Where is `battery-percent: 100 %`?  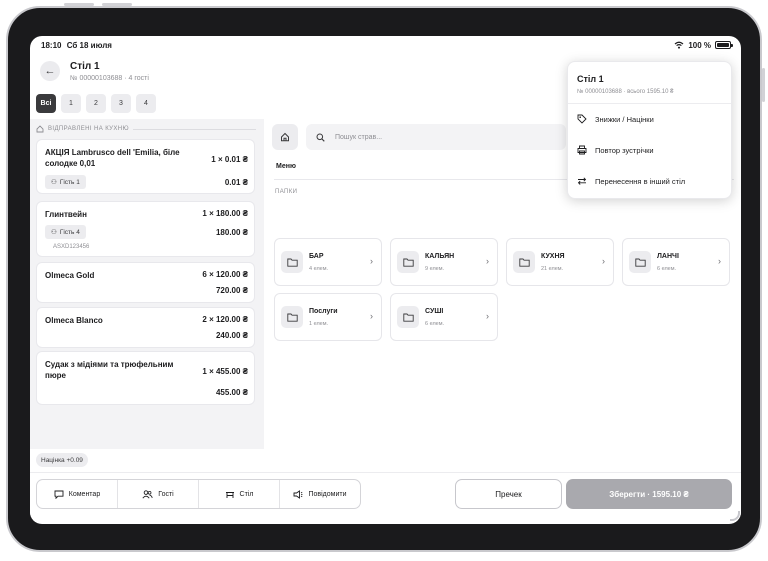 battery-percent: 100 % is located at coordinates (699, 45).